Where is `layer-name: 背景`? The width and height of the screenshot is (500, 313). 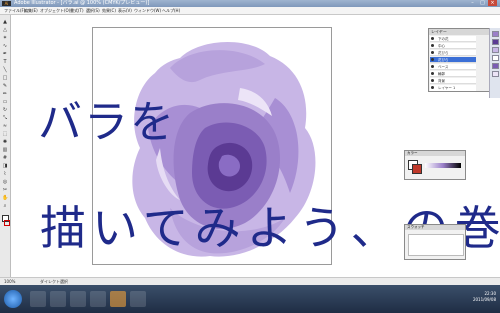 layer-name: 背景 is located at coordinates (441, 81).